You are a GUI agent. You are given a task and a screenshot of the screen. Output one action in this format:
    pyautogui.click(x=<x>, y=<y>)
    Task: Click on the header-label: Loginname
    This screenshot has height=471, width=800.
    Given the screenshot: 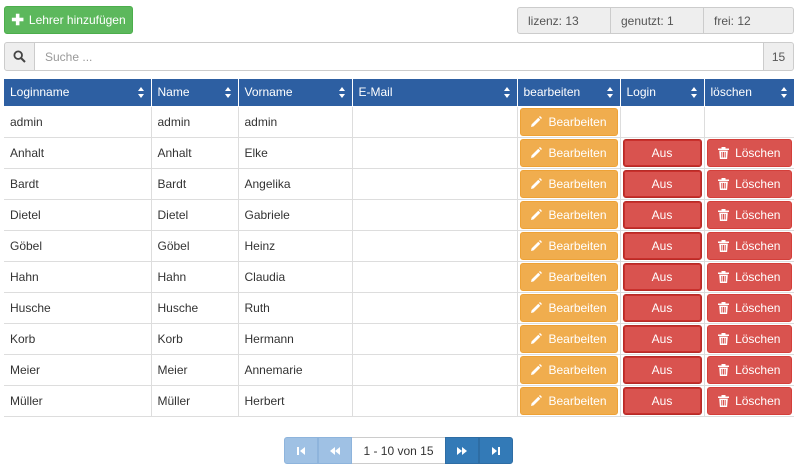 What is the action you would take?
    pyautogui.click(x=40, y=92)
    